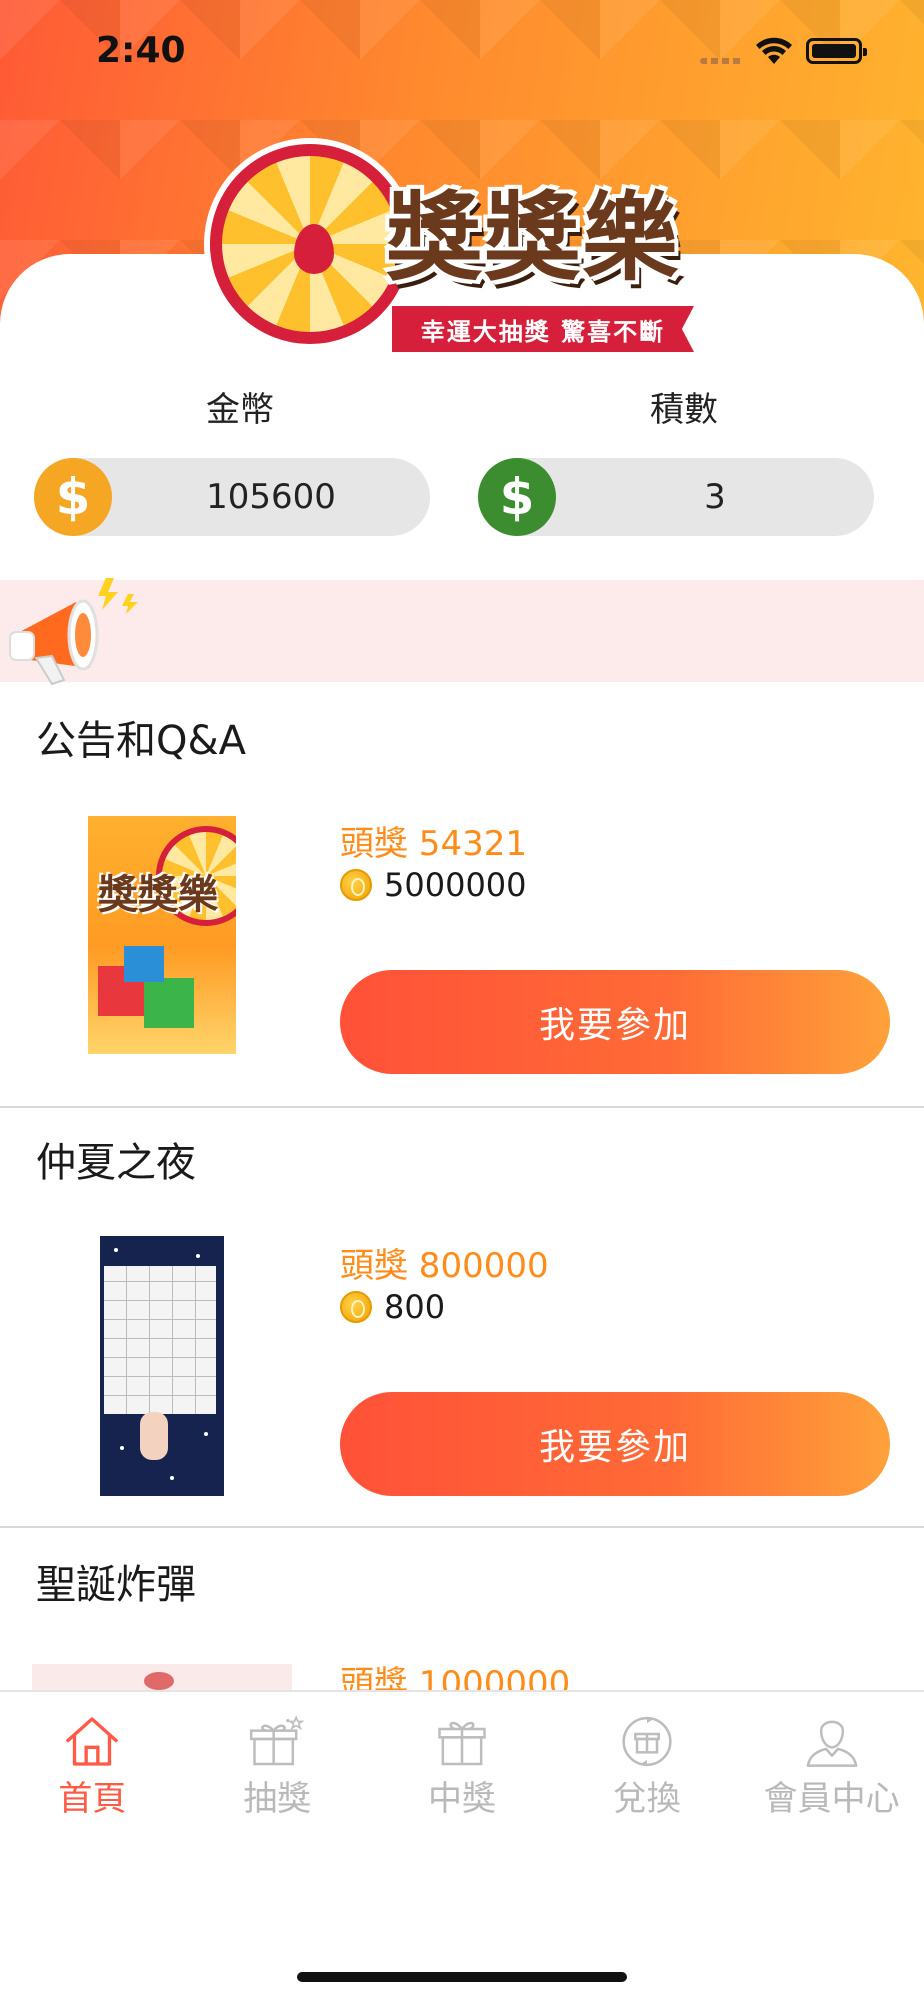  I want to click on tab-lottery: 抽獎, so click(277, 1756).